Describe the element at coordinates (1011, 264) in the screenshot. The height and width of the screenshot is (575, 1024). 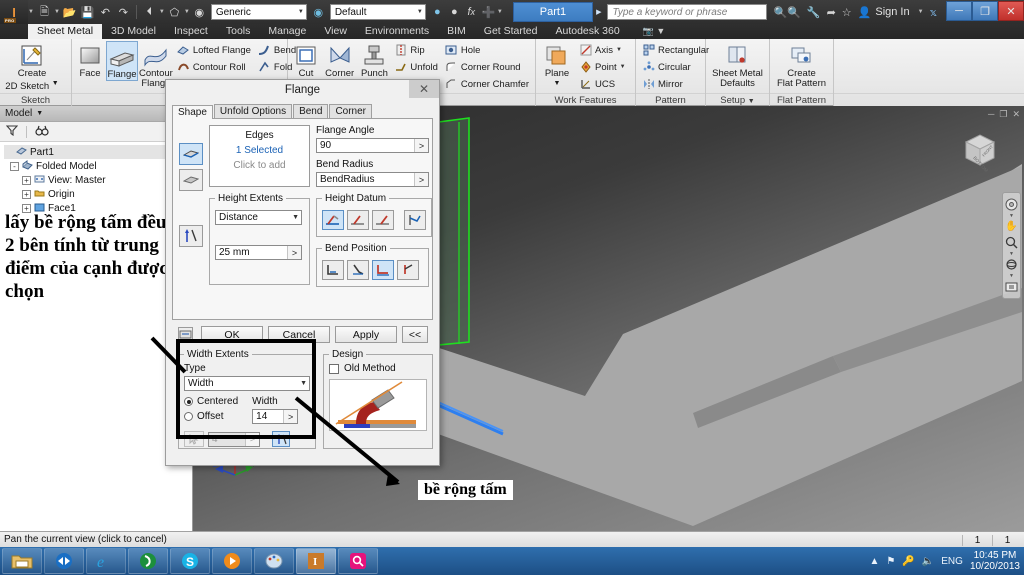
I see `orbit-icon` at that location.